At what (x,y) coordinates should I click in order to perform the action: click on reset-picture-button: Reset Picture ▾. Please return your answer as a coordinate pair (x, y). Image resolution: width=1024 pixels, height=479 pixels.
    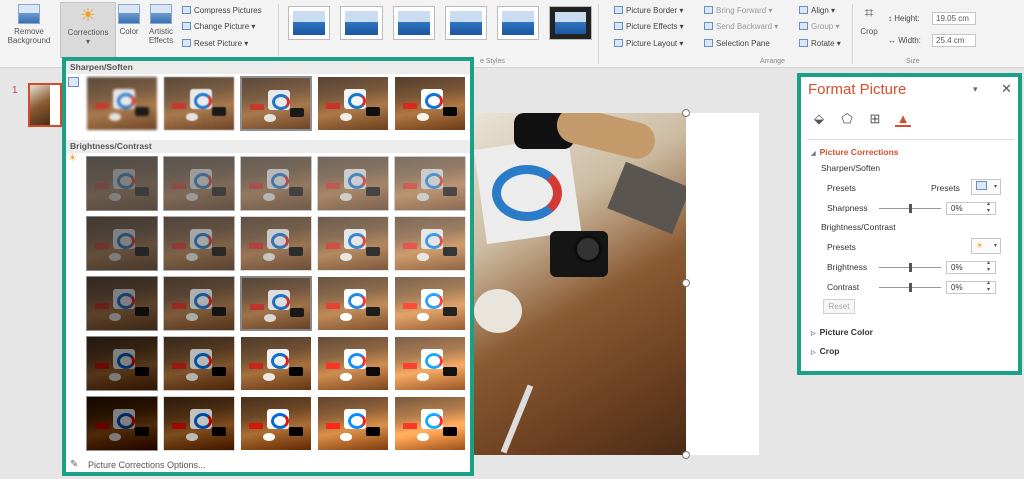
    Looking at the image, I should click on (215, 43).